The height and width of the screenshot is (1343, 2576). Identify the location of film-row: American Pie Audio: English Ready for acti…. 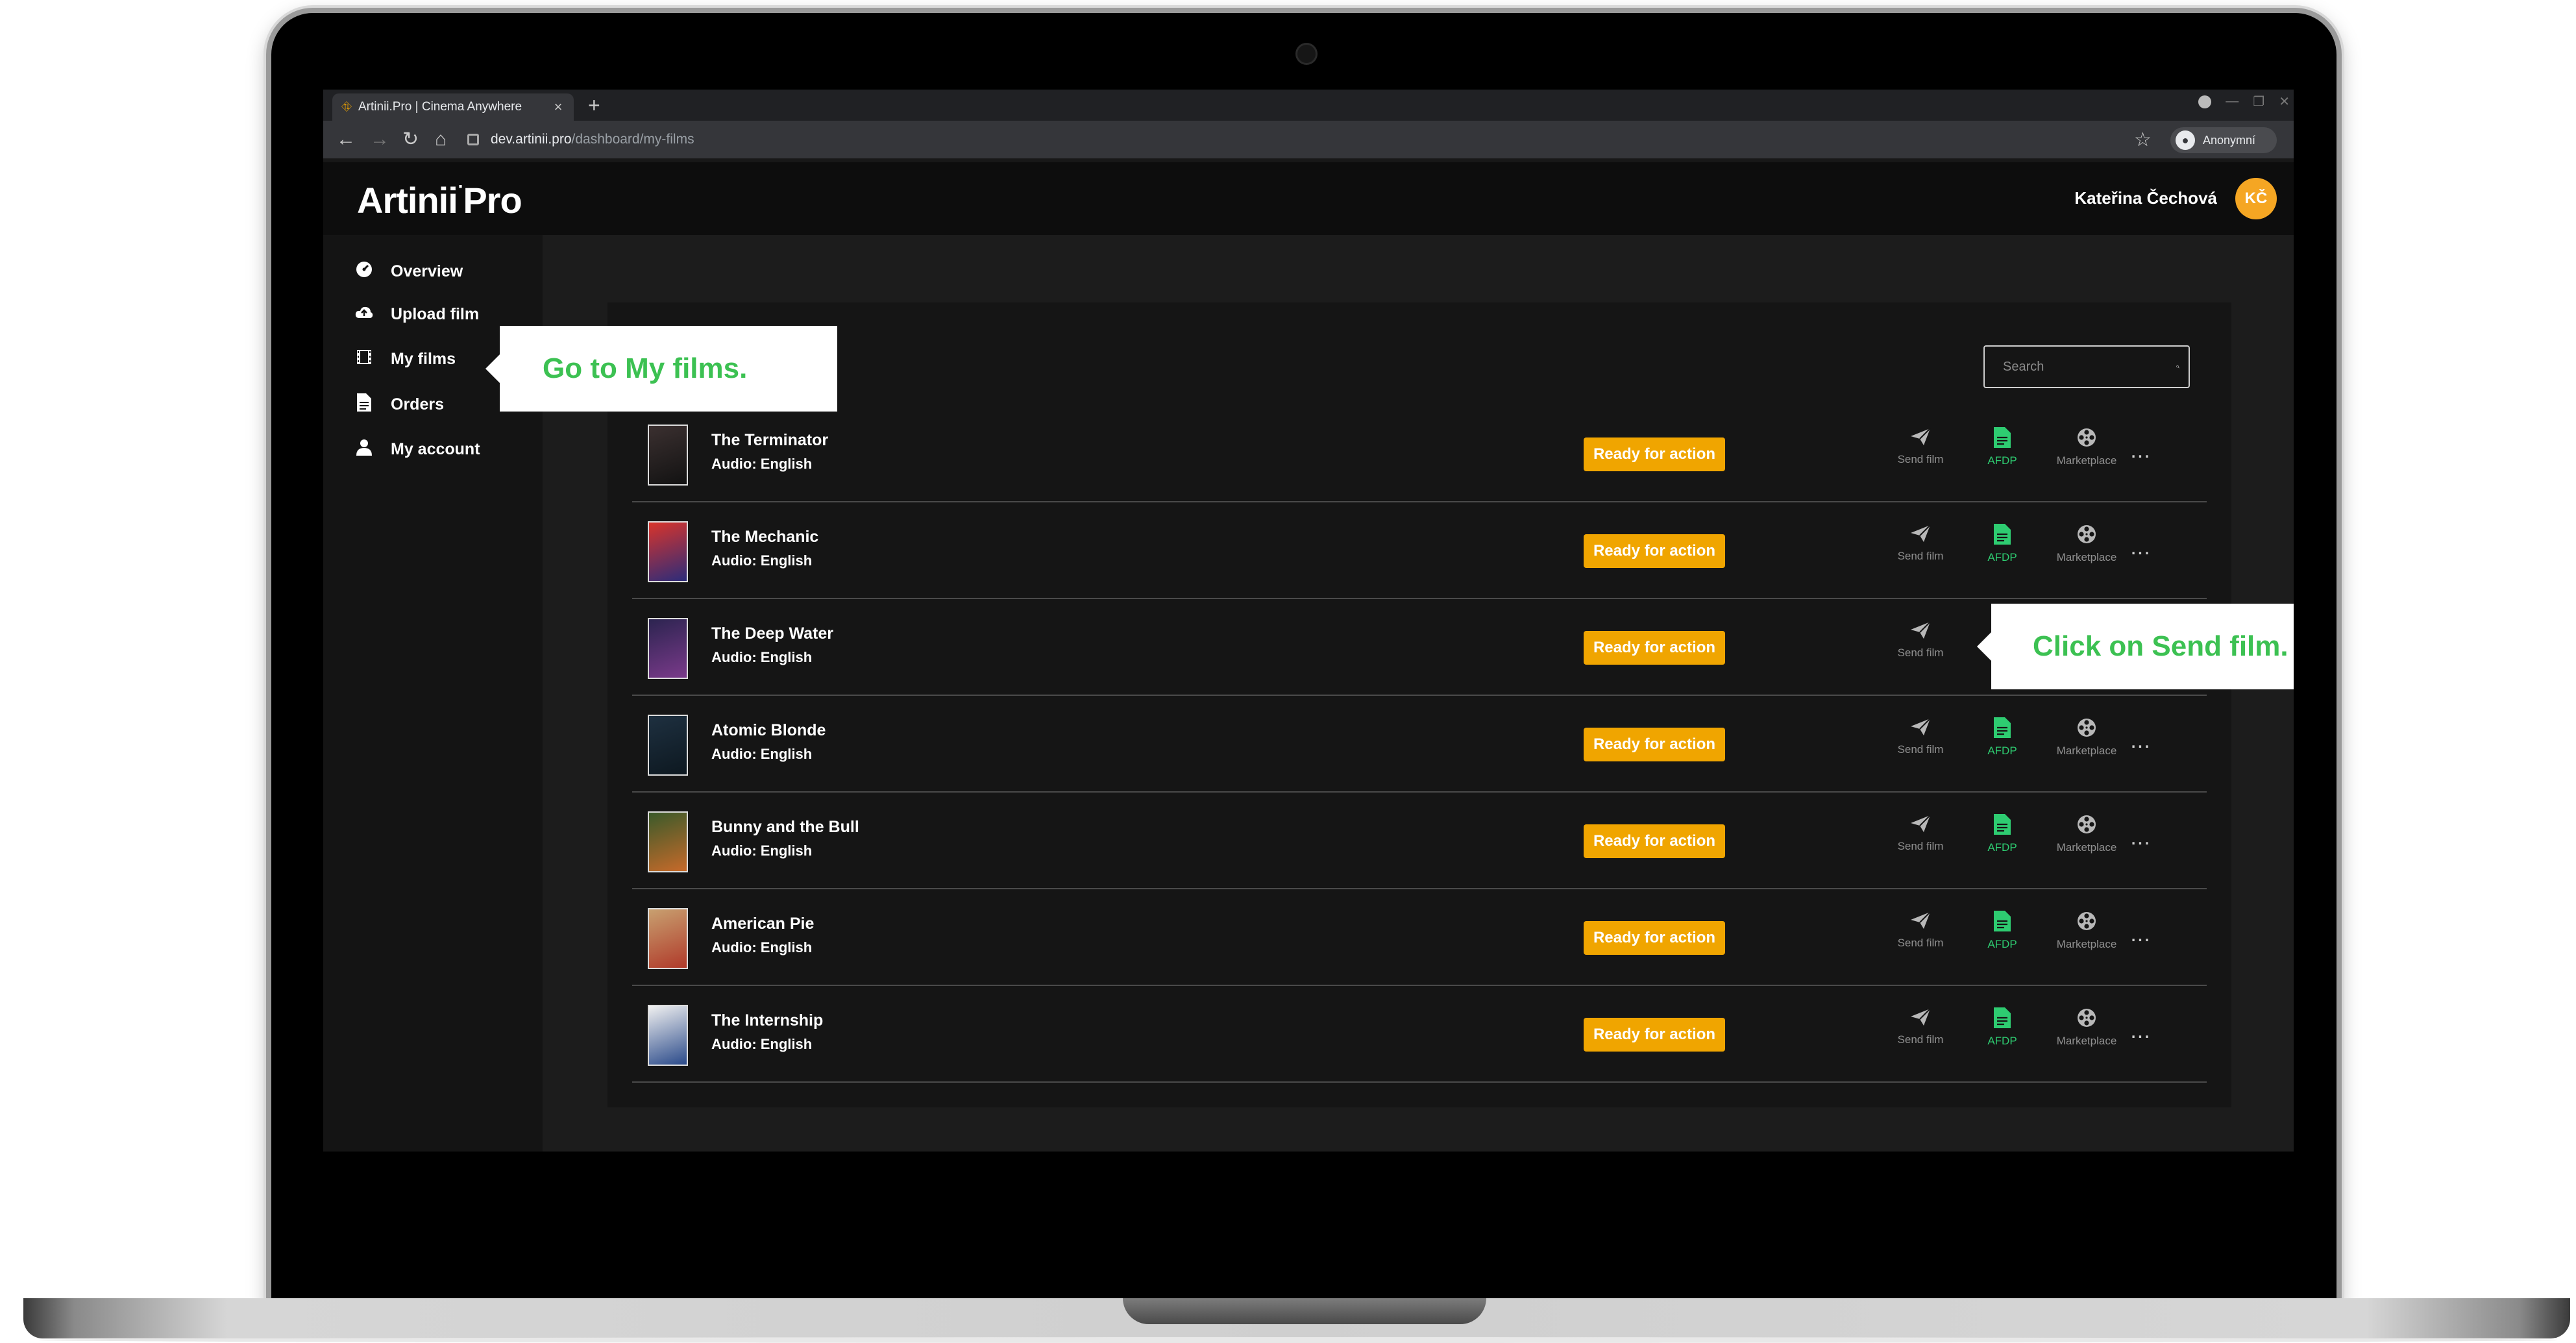
(1419, 938).